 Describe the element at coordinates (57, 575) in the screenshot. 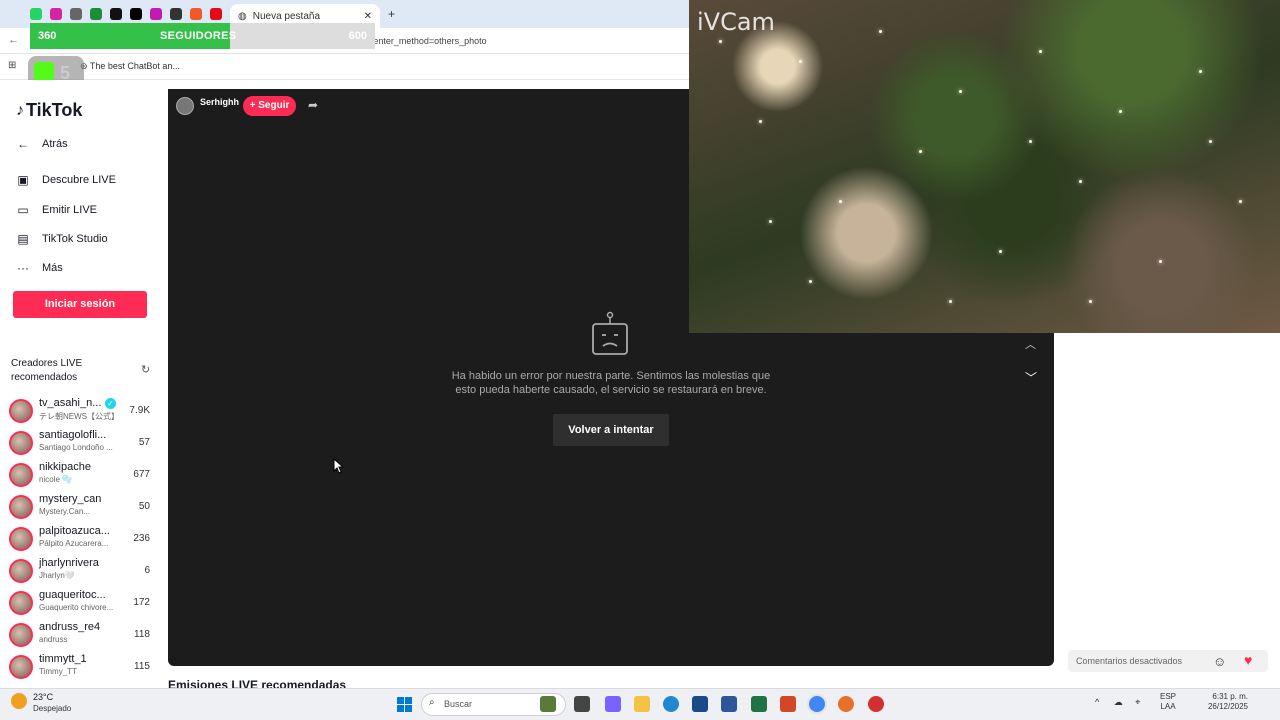

I see `creator-display-name: Jharlyn🤍` at that location.